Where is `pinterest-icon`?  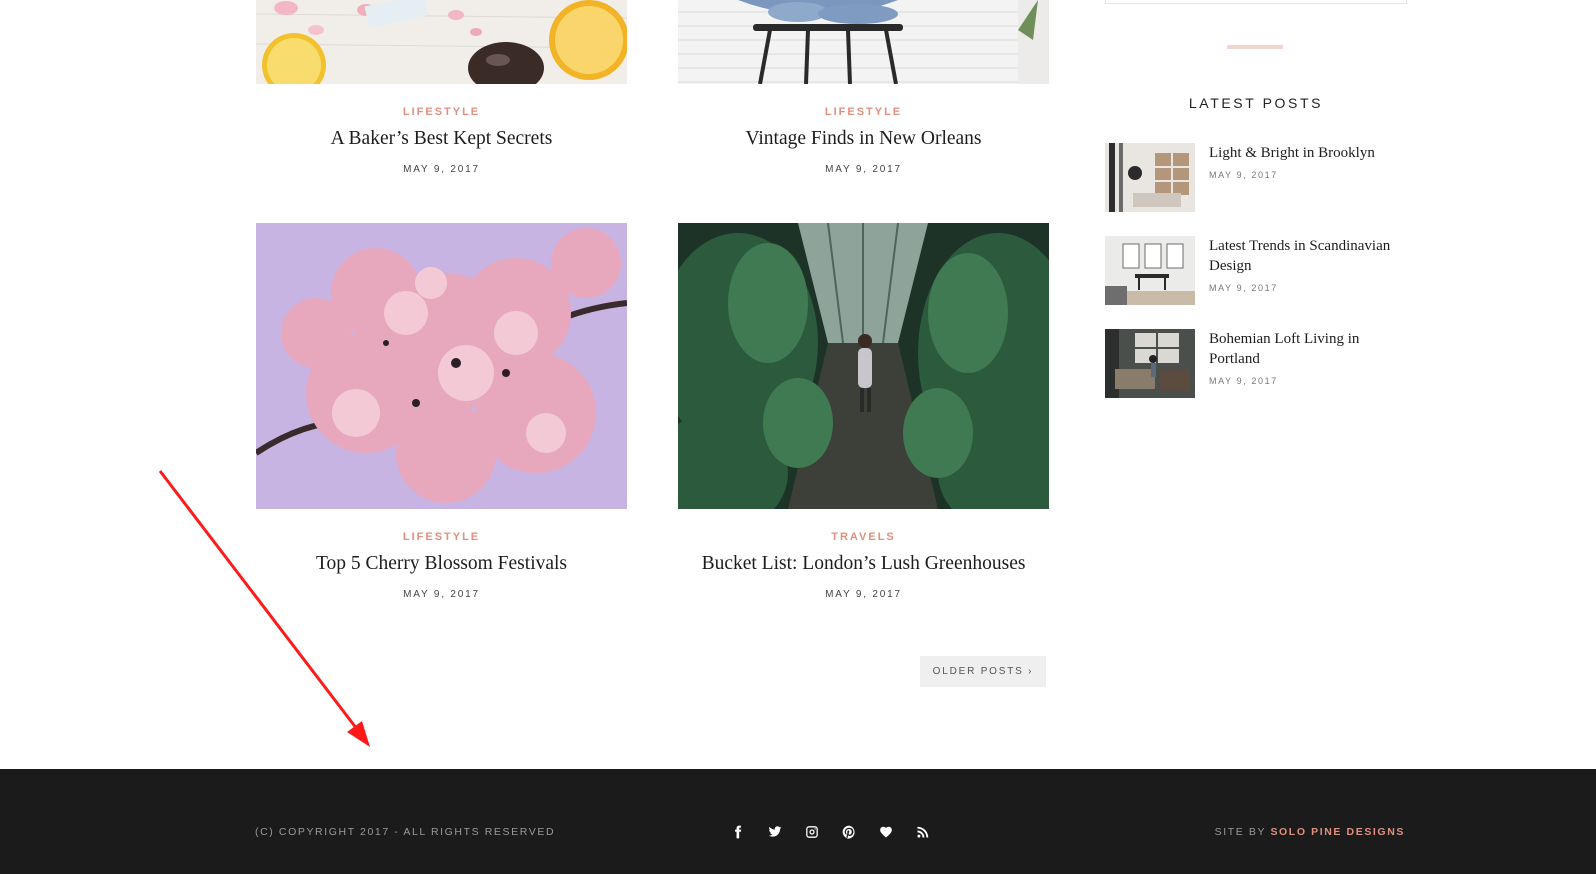 pinterest-icon is located at coordinates (856, 832).